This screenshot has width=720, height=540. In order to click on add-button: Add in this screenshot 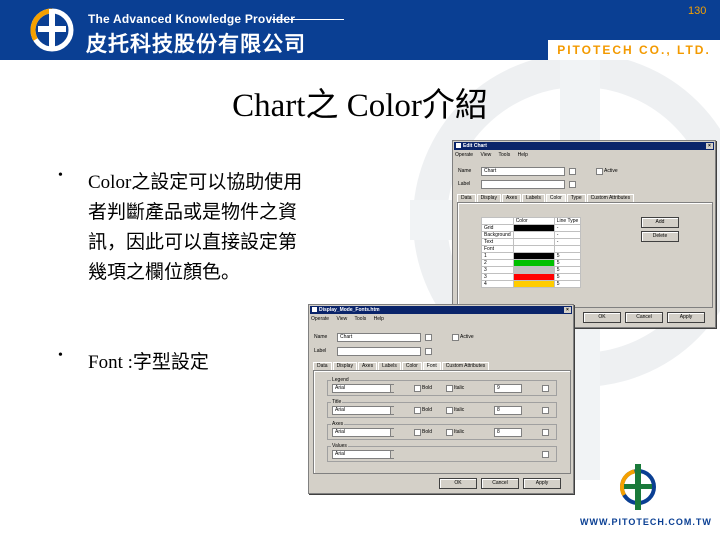, I will do `click(660, 222)`.